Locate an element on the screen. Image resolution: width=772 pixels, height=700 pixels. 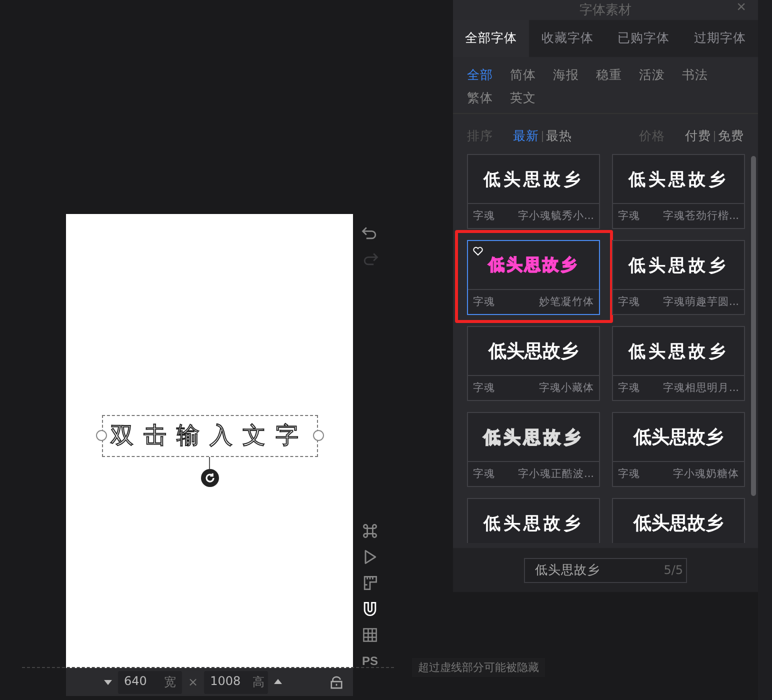
command-icon is located at coordinates (370, 531).